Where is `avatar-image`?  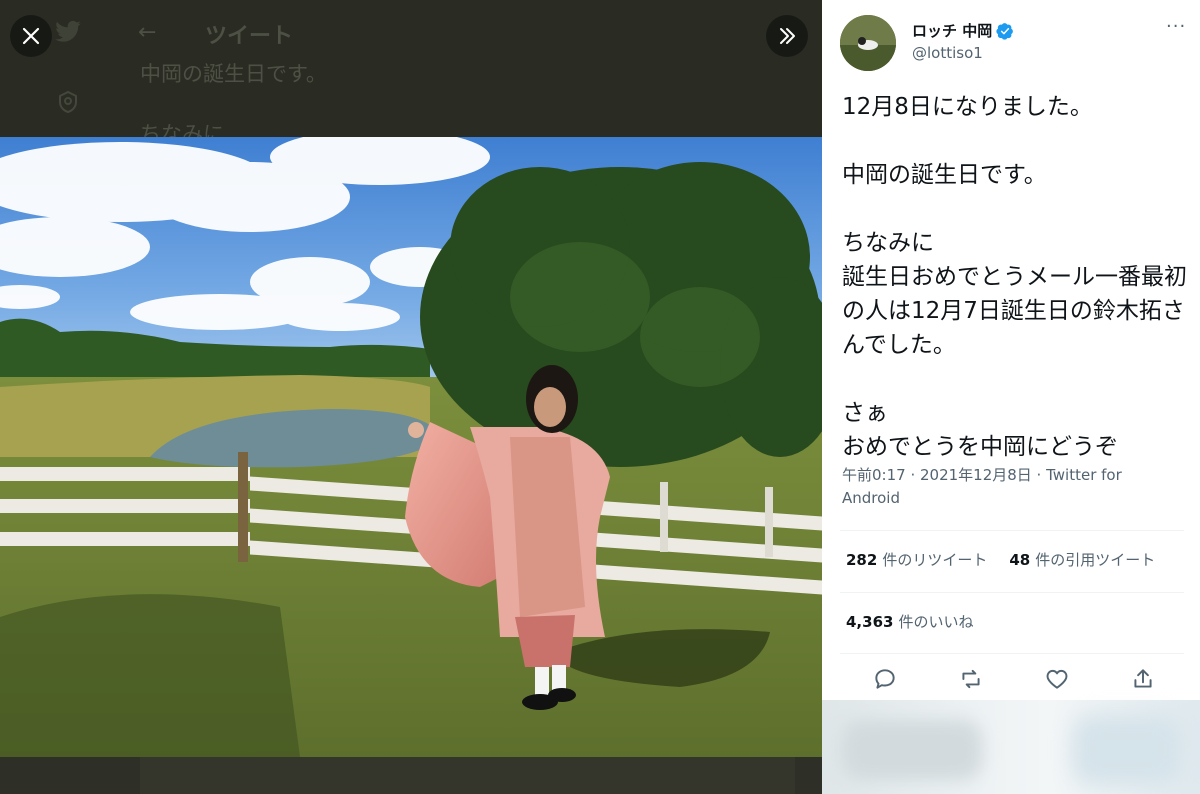
avatar-image is located at coordinates (868, 43).